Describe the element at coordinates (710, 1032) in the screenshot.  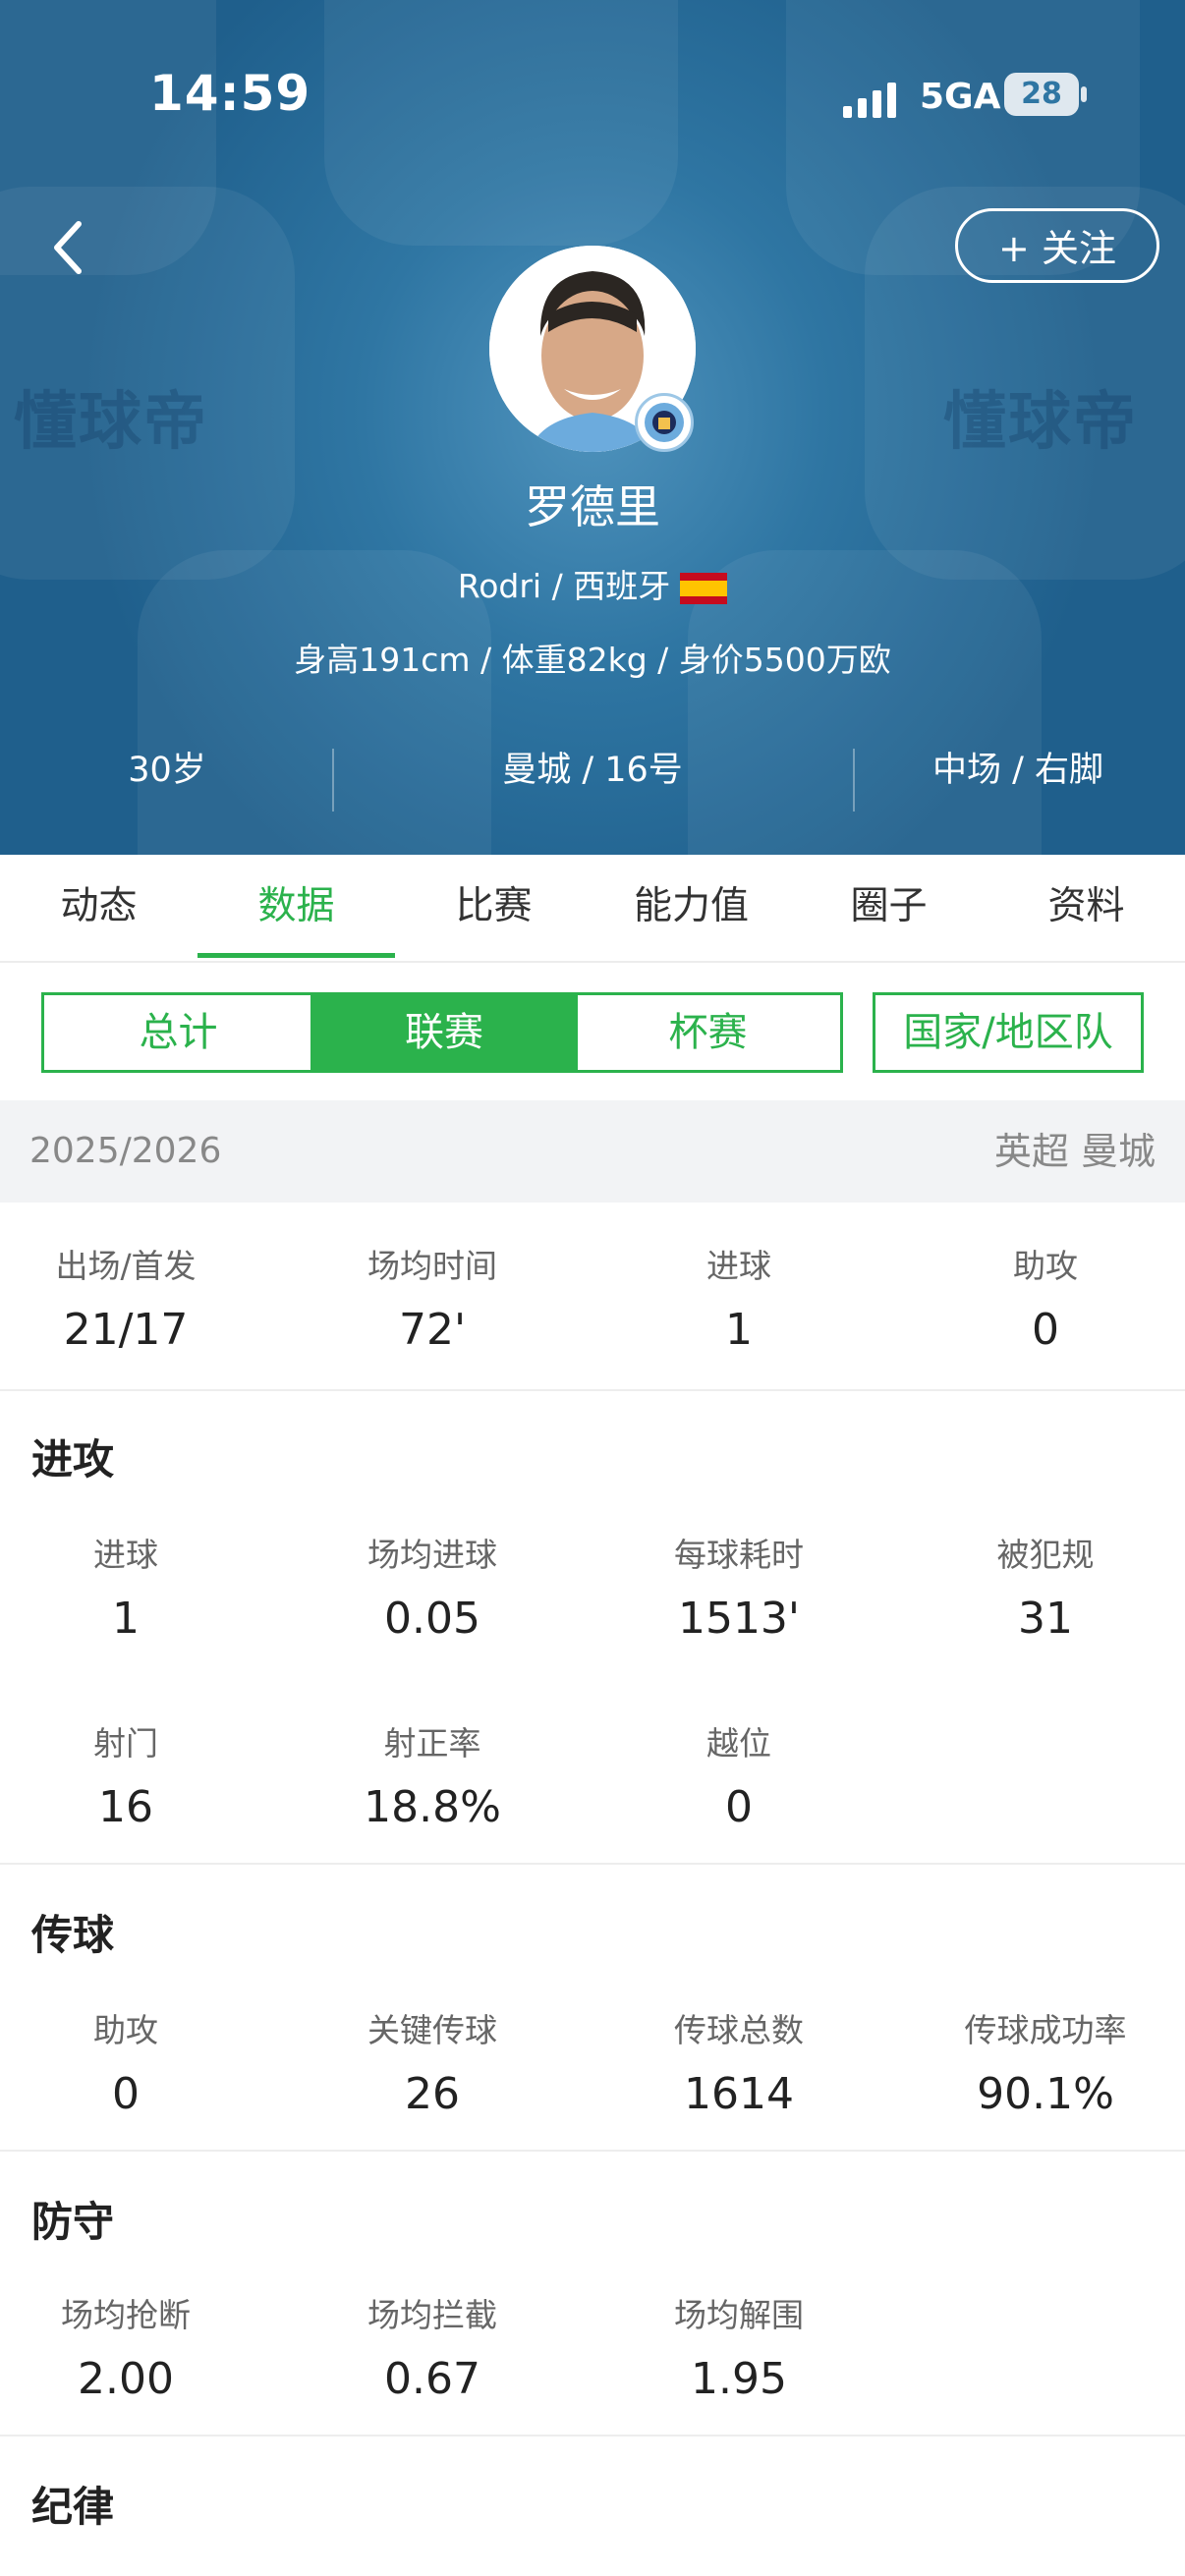
I see `filter-cup: 杯赛` at that location.